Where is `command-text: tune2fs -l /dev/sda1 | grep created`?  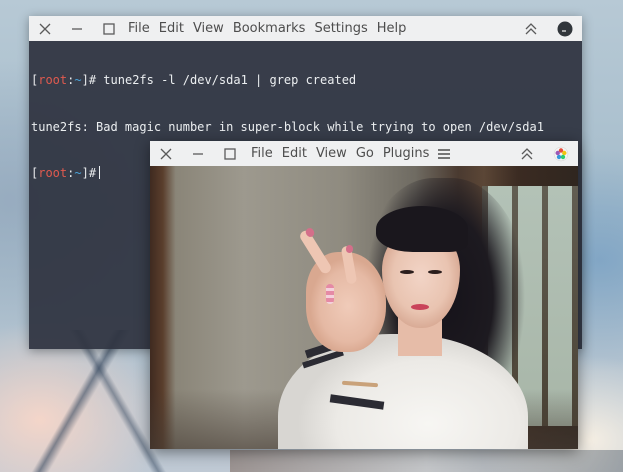
command-text: tune2fs -l /dev/sda1 | grep created is located at coordinates (230, 80).